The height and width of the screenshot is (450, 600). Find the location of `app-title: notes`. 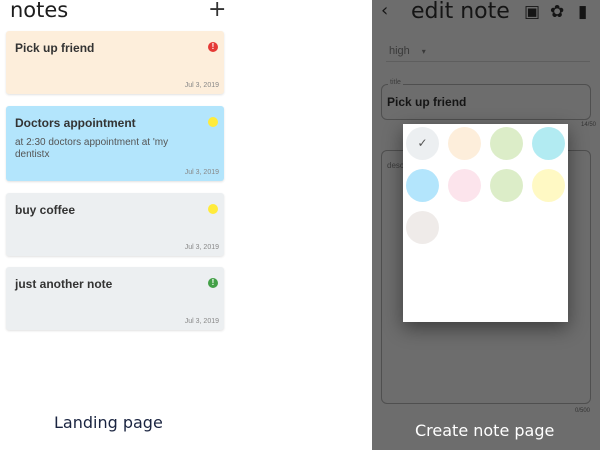

app-title: notes is located at coordinates (39, 11).